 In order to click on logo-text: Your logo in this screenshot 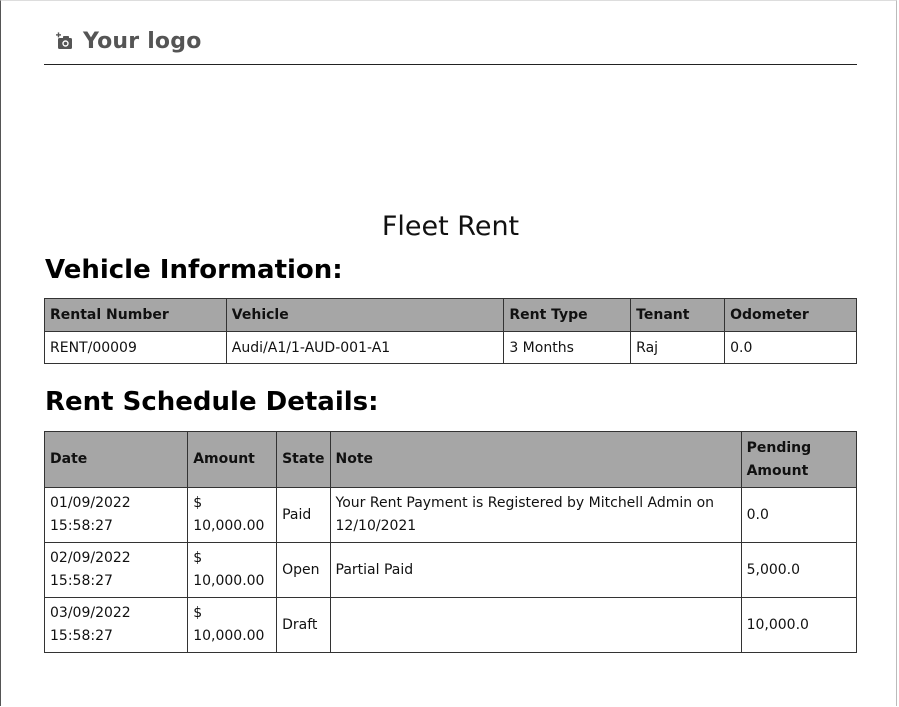, I will do `click(142, 41)`.